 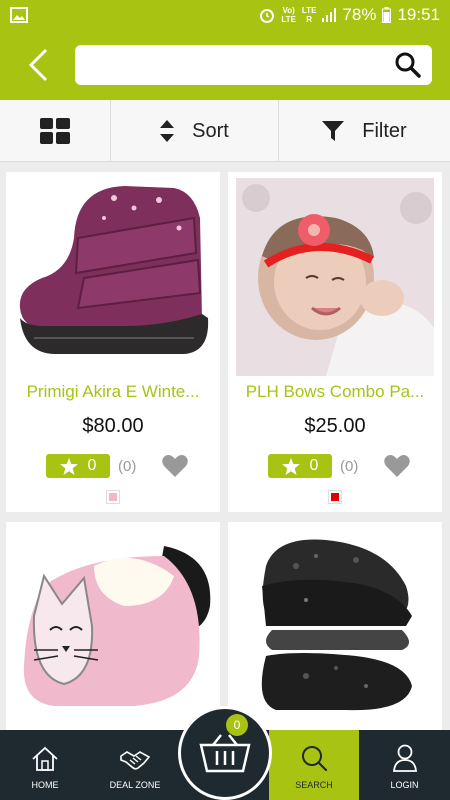 I want to click on alarm-icon, so click(x=267, y=16).